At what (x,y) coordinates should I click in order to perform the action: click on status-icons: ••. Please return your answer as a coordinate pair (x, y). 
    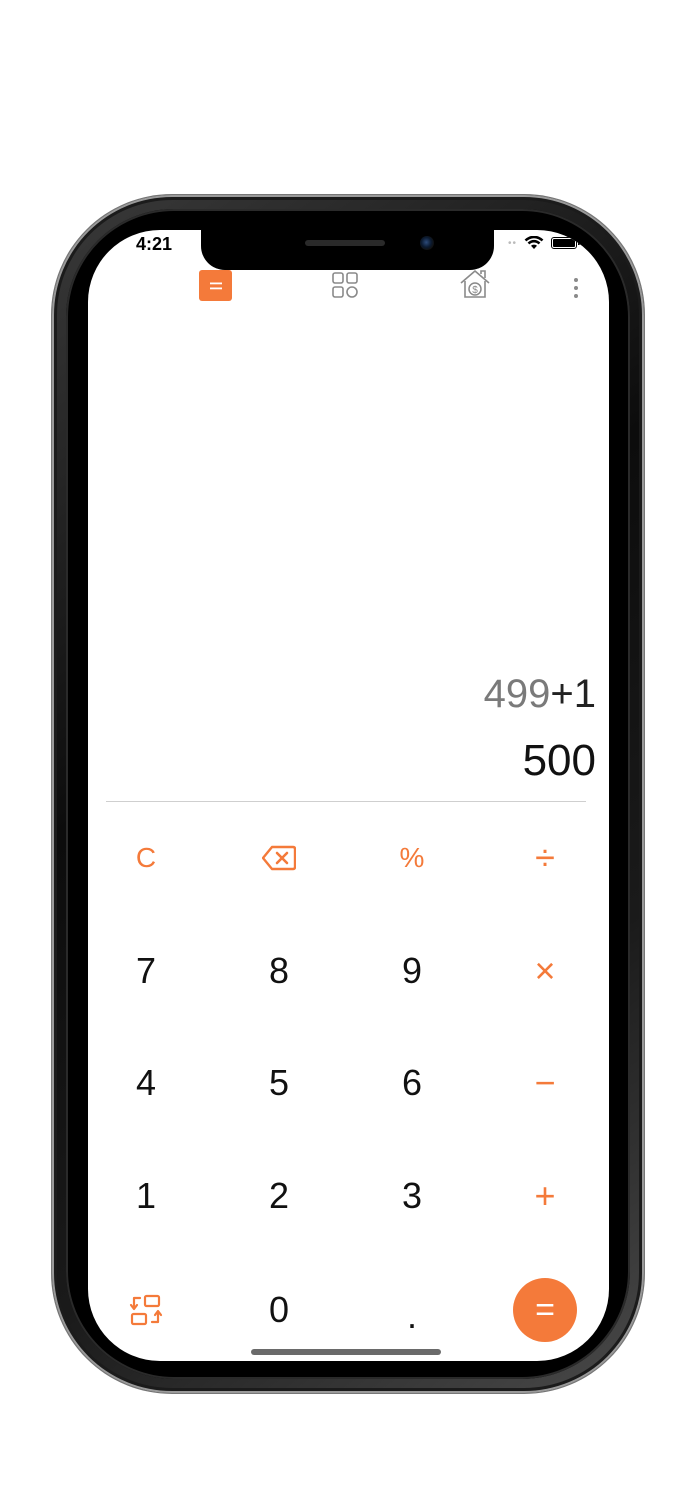
    Looking at the image, I should click on (543, 243).